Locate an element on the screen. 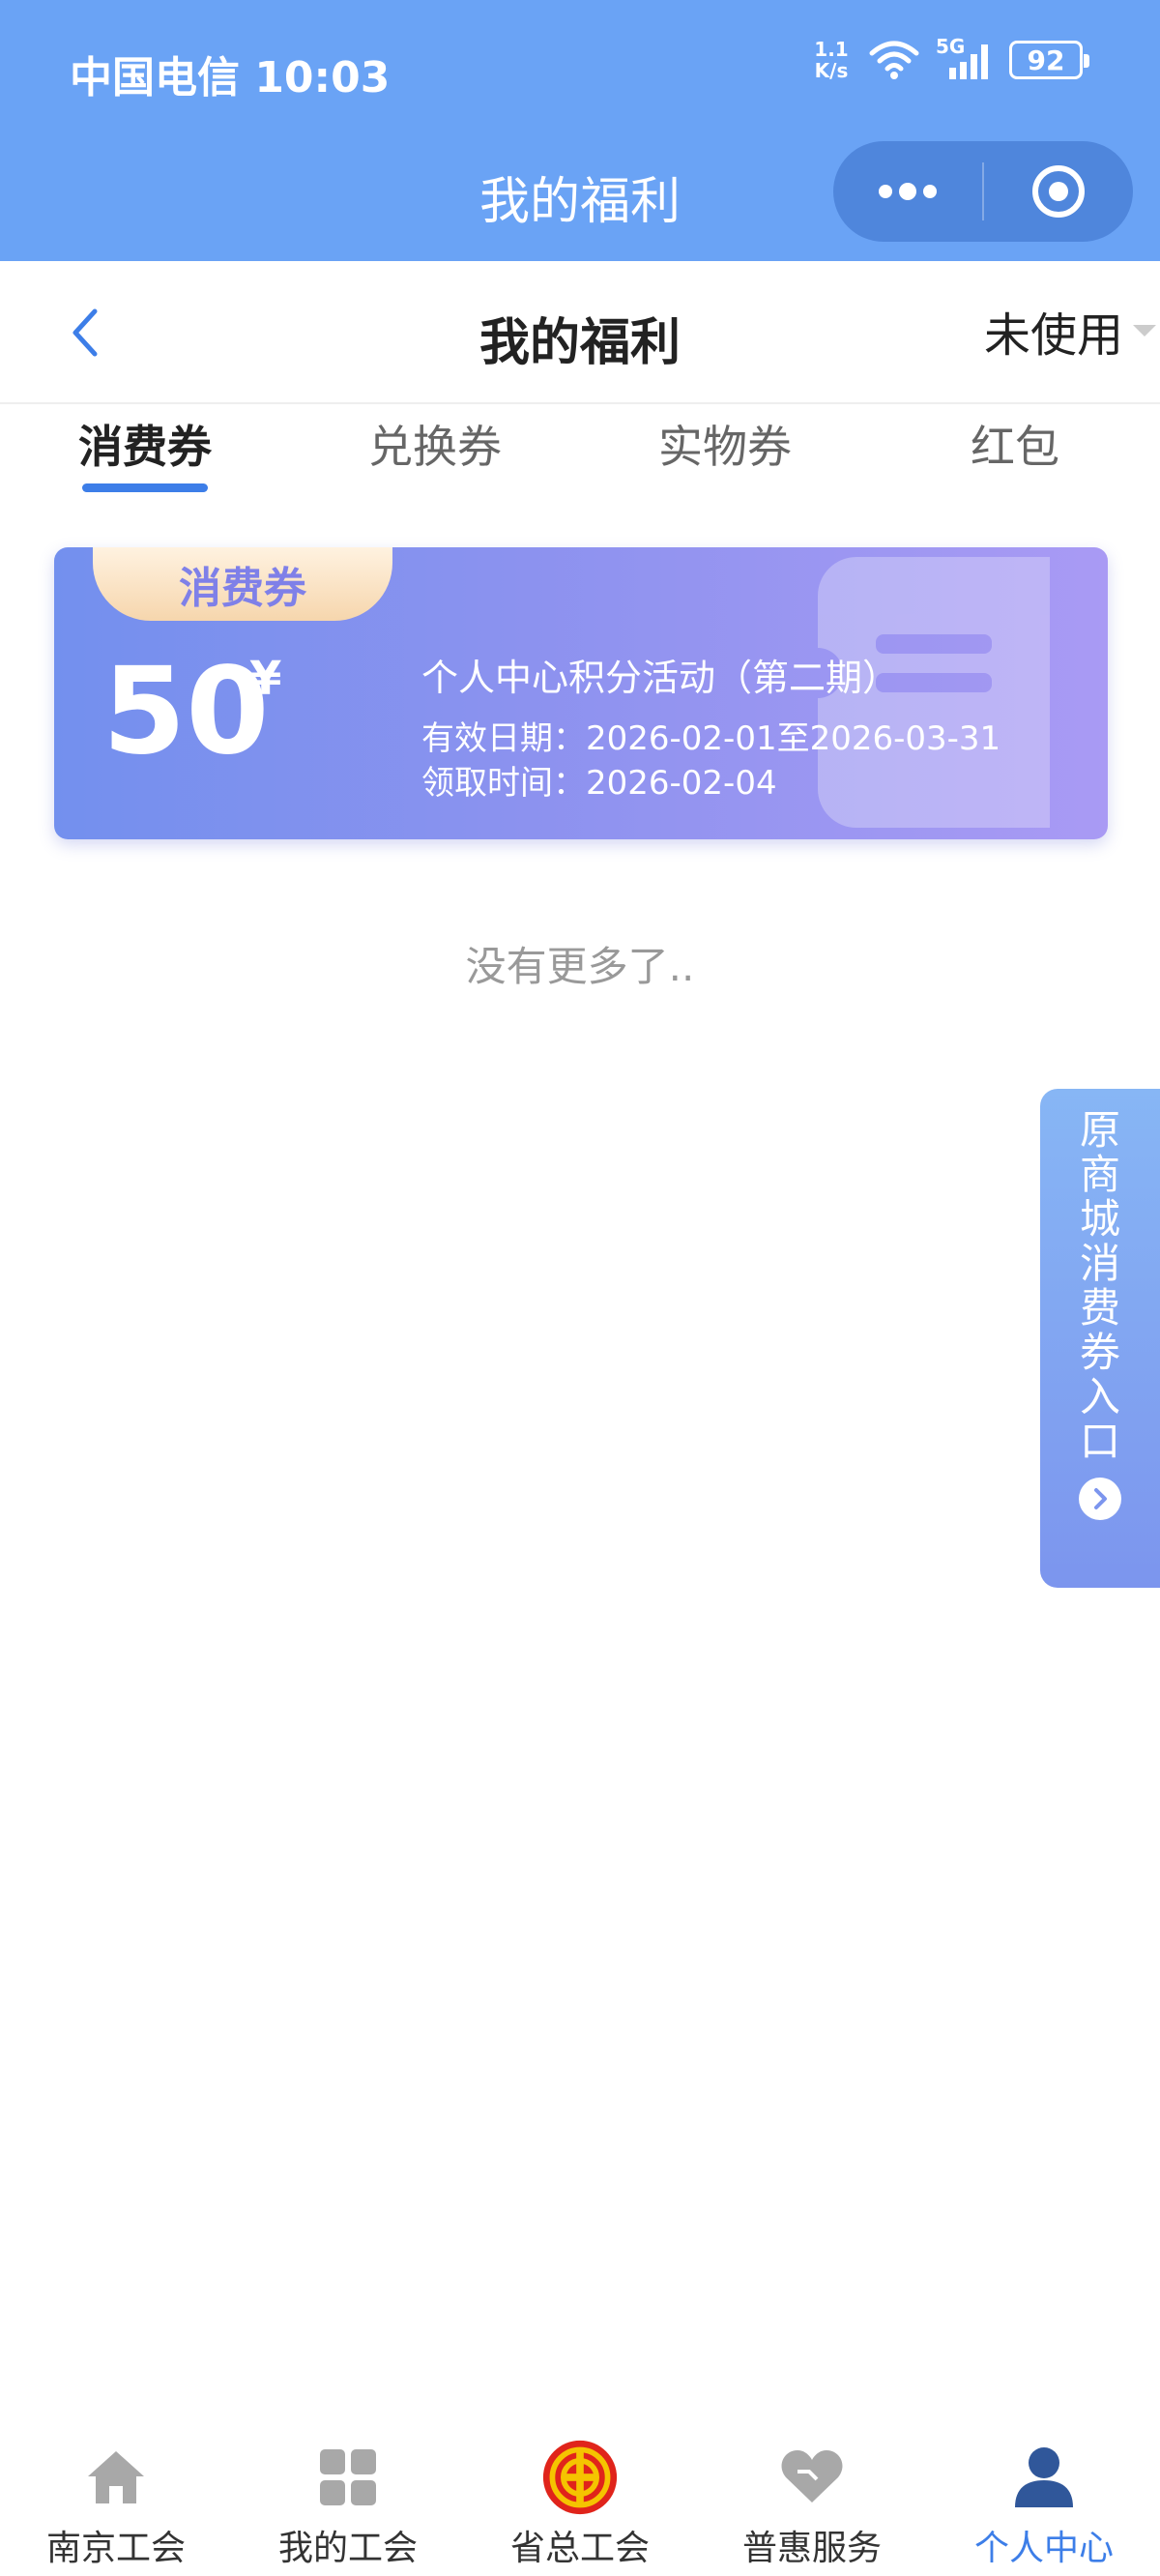 The height and width of the screenshot is (2576, 1160). legacy-mall-coupon-entry: 原商城消费券入口 is located at coordinates (1100, 1338).